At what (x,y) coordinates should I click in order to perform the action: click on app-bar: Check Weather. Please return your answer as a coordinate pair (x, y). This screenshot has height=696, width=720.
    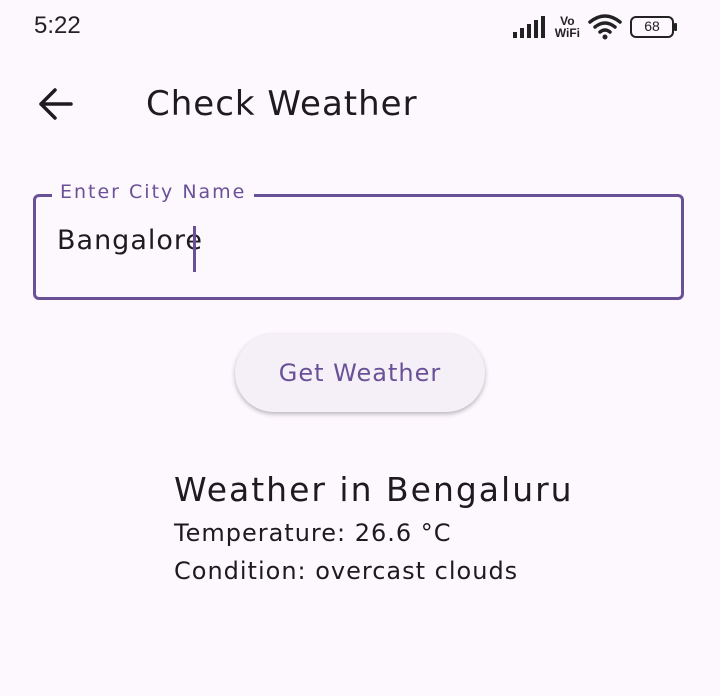
    Looking at the image, I should click on (360, 105).